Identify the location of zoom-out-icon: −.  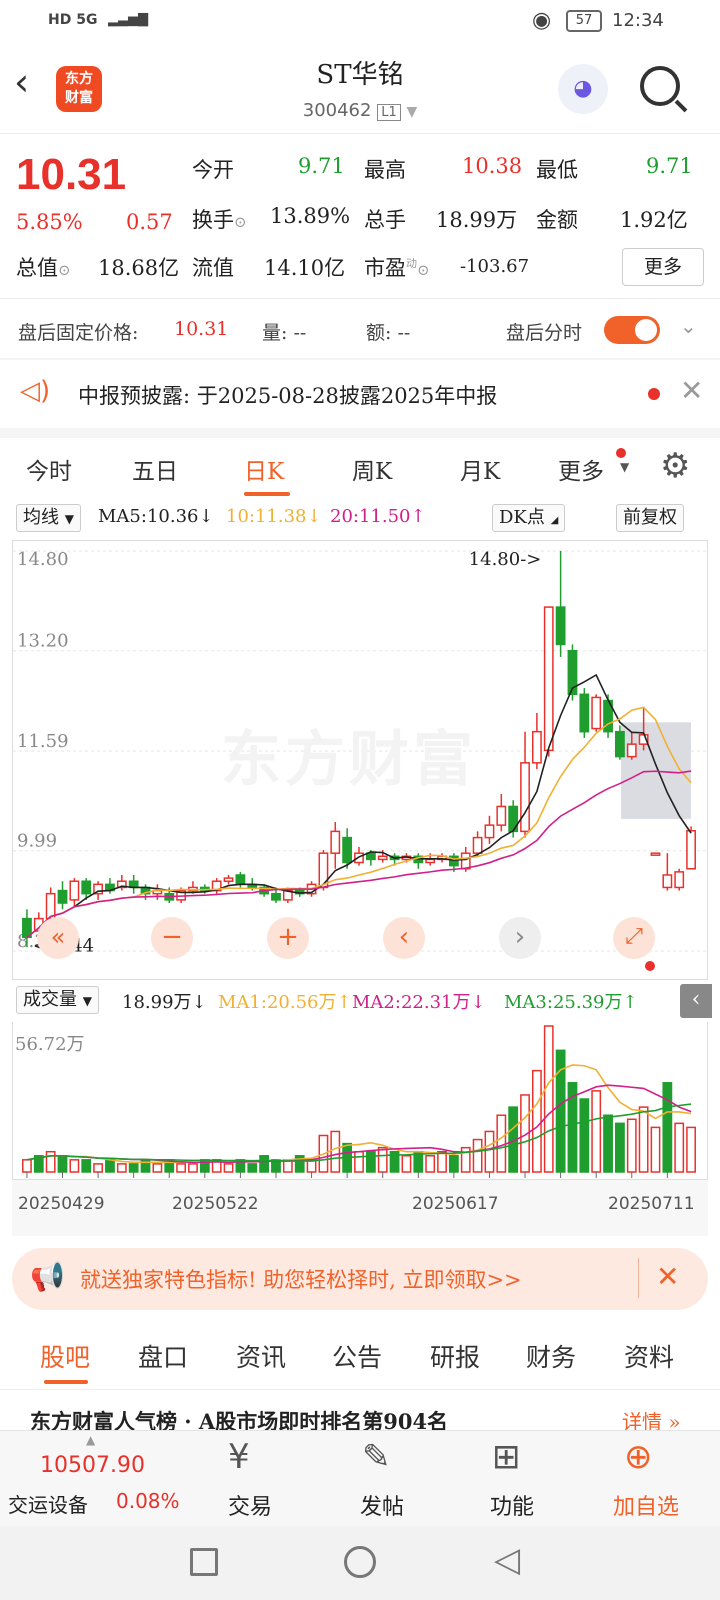
(172, 938).